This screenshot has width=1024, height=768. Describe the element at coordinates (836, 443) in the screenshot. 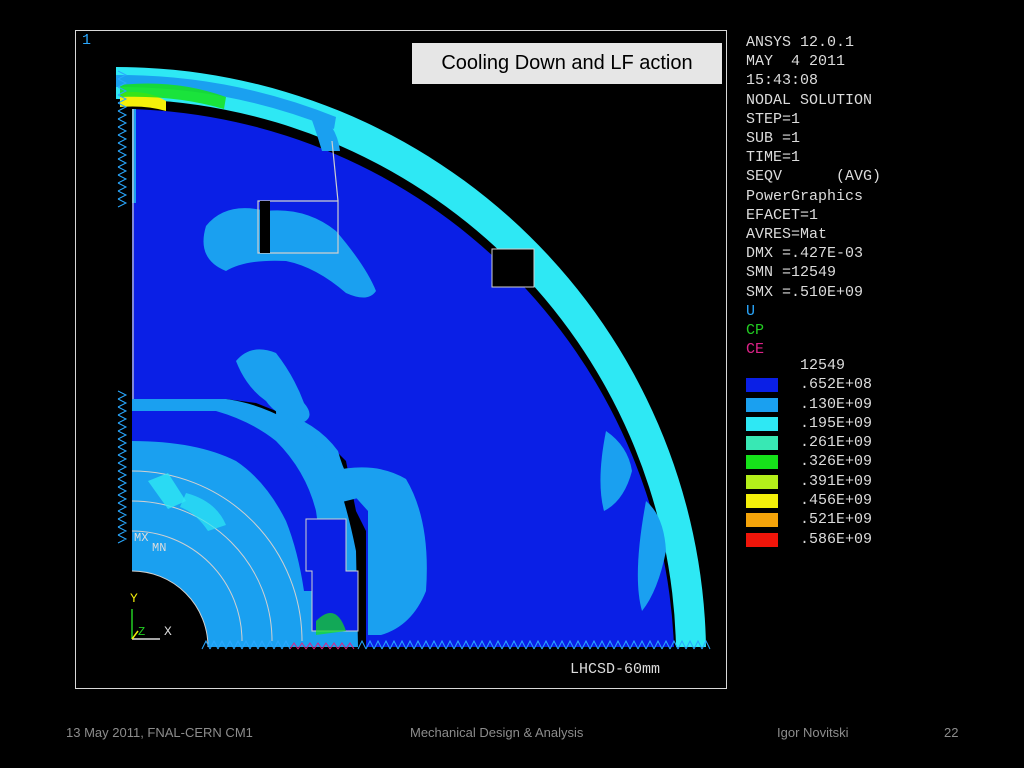

I see `legend-value-label: .261E+09` at that location.